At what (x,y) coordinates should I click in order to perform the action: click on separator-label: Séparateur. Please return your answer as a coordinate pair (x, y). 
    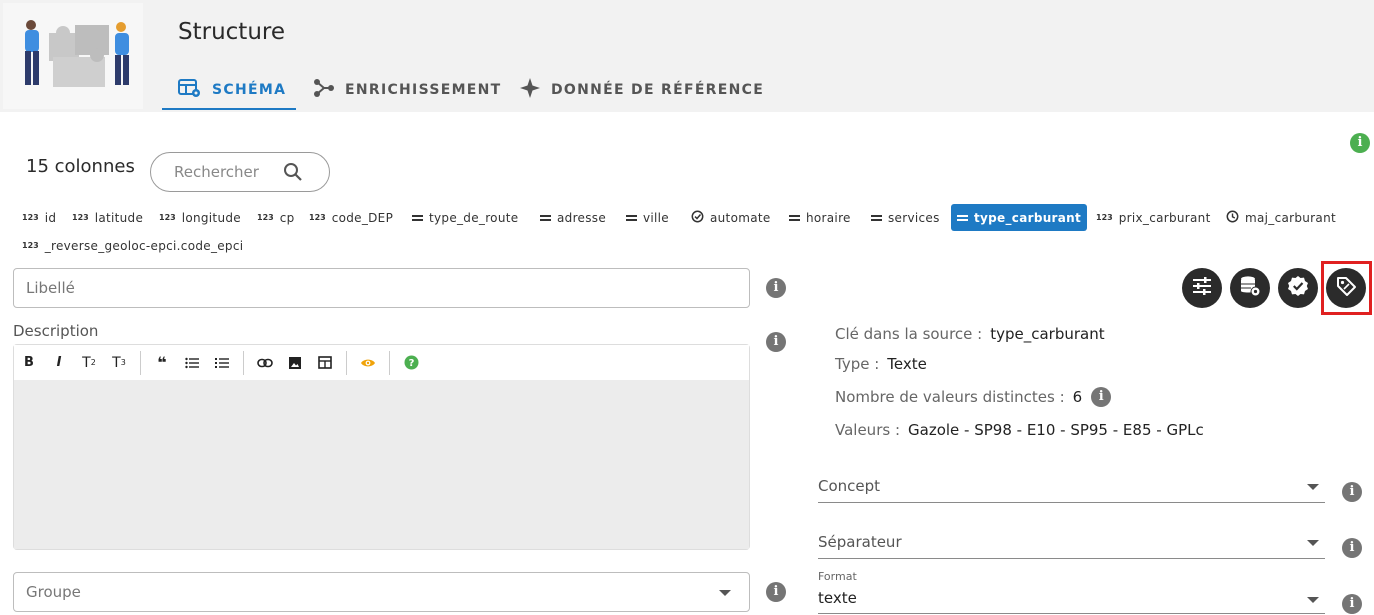
    Looking at the image, I should click on (860, 542).